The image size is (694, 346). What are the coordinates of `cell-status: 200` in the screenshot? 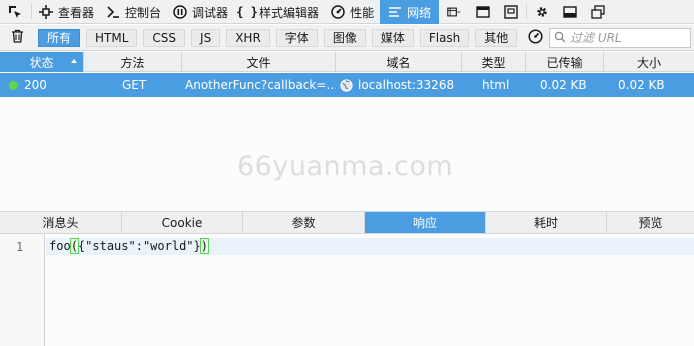 It's located at (42, 85).